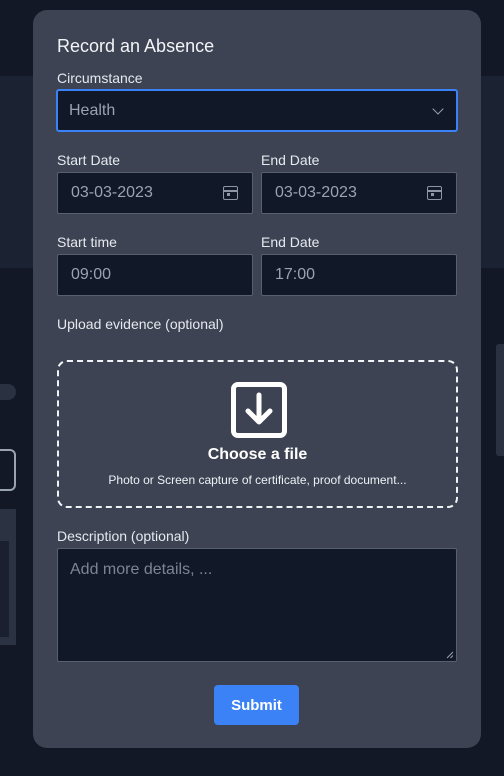  Describe the element at coordinates (112, 192) in the screenshot. I see `start-date-value: 03-03-2023` at that location.